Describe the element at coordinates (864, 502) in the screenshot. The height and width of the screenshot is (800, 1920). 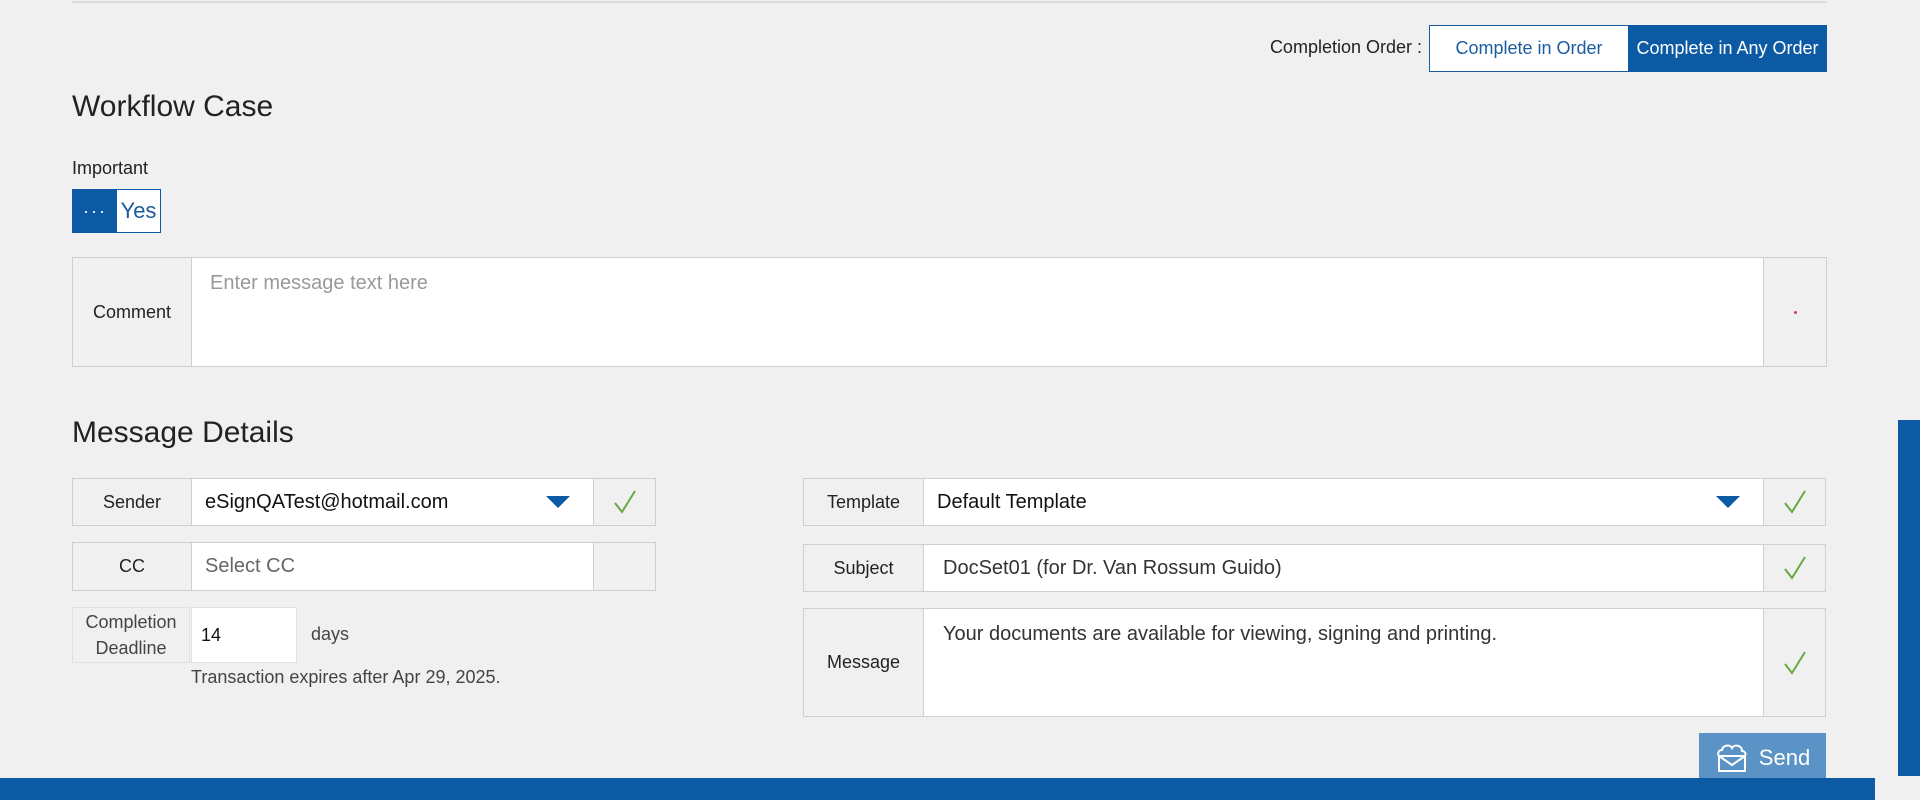
I see `template-label: Template` at that location.